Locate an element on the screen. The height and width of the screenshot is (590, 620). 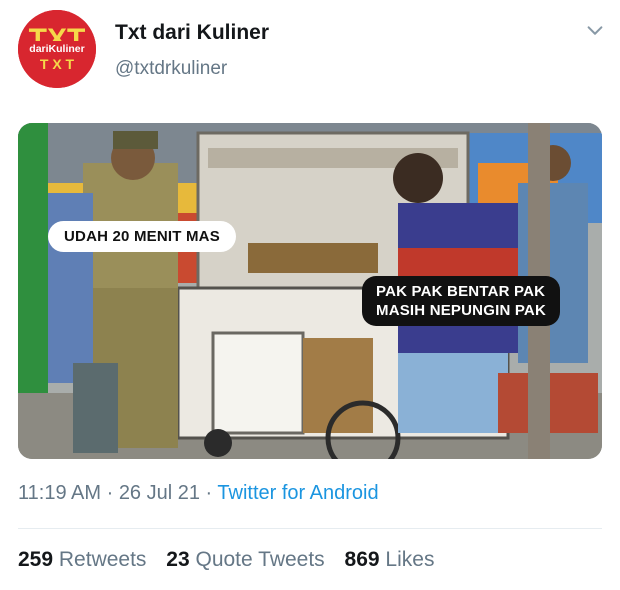
handle: @txtdrkuliner is located at coordinates (171, 69).